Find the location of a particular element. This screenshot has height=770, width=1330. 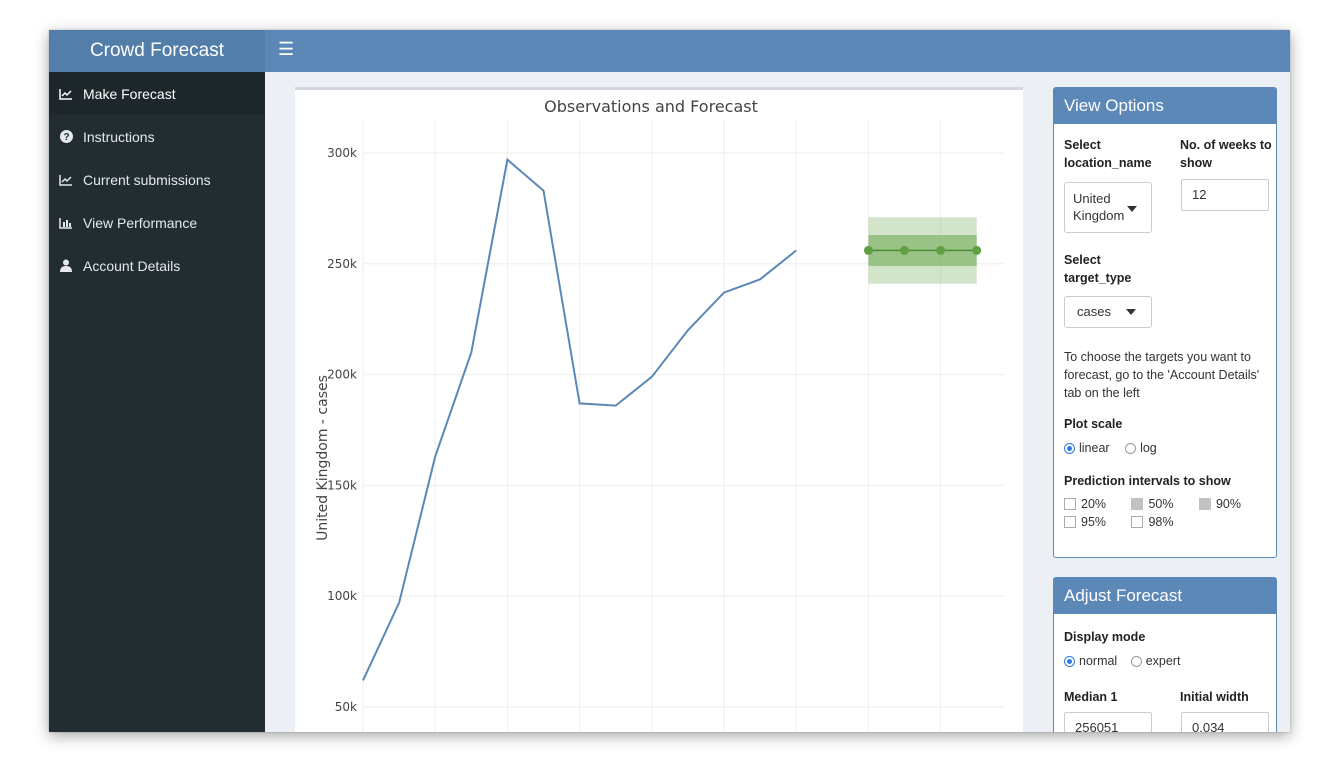

sidebar-item-label: View Performance is located at coordinates (140, 222).